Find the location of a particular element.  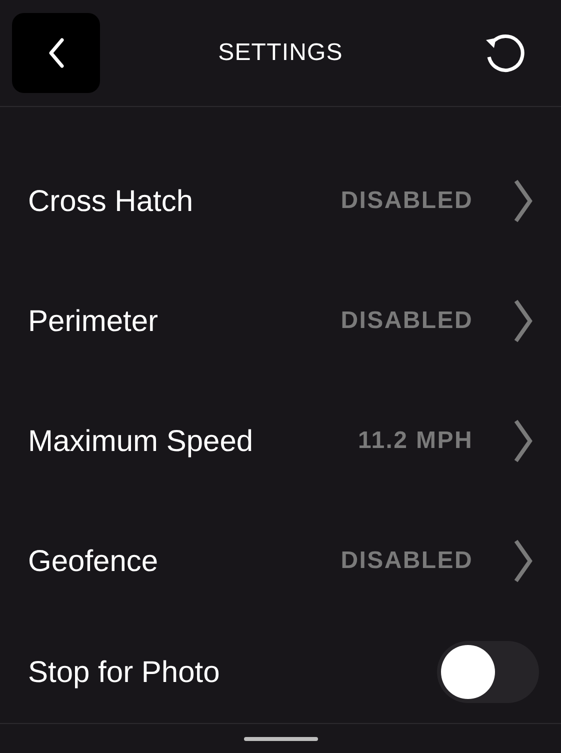

setting-label: Stop for Photo is located at coordinates (124, 672).